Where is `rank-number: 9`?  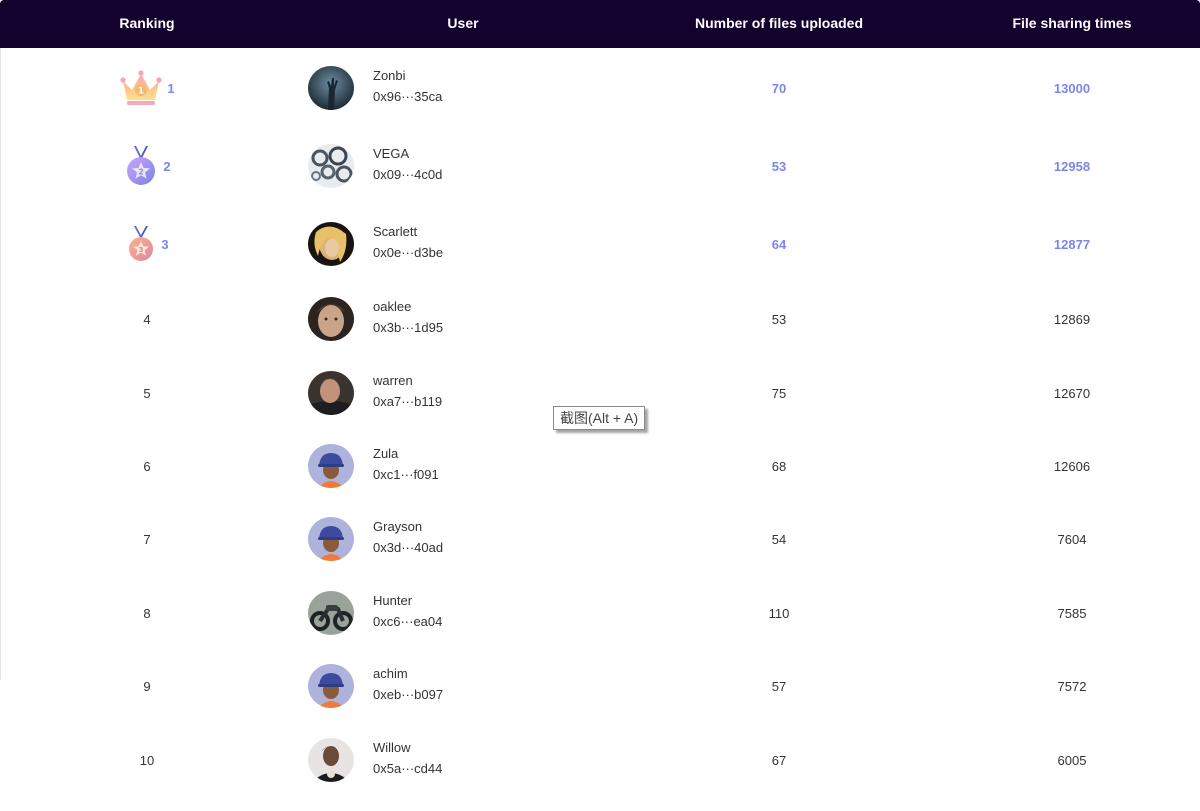
rank-number: 9 is located at coordinates (147, 686).